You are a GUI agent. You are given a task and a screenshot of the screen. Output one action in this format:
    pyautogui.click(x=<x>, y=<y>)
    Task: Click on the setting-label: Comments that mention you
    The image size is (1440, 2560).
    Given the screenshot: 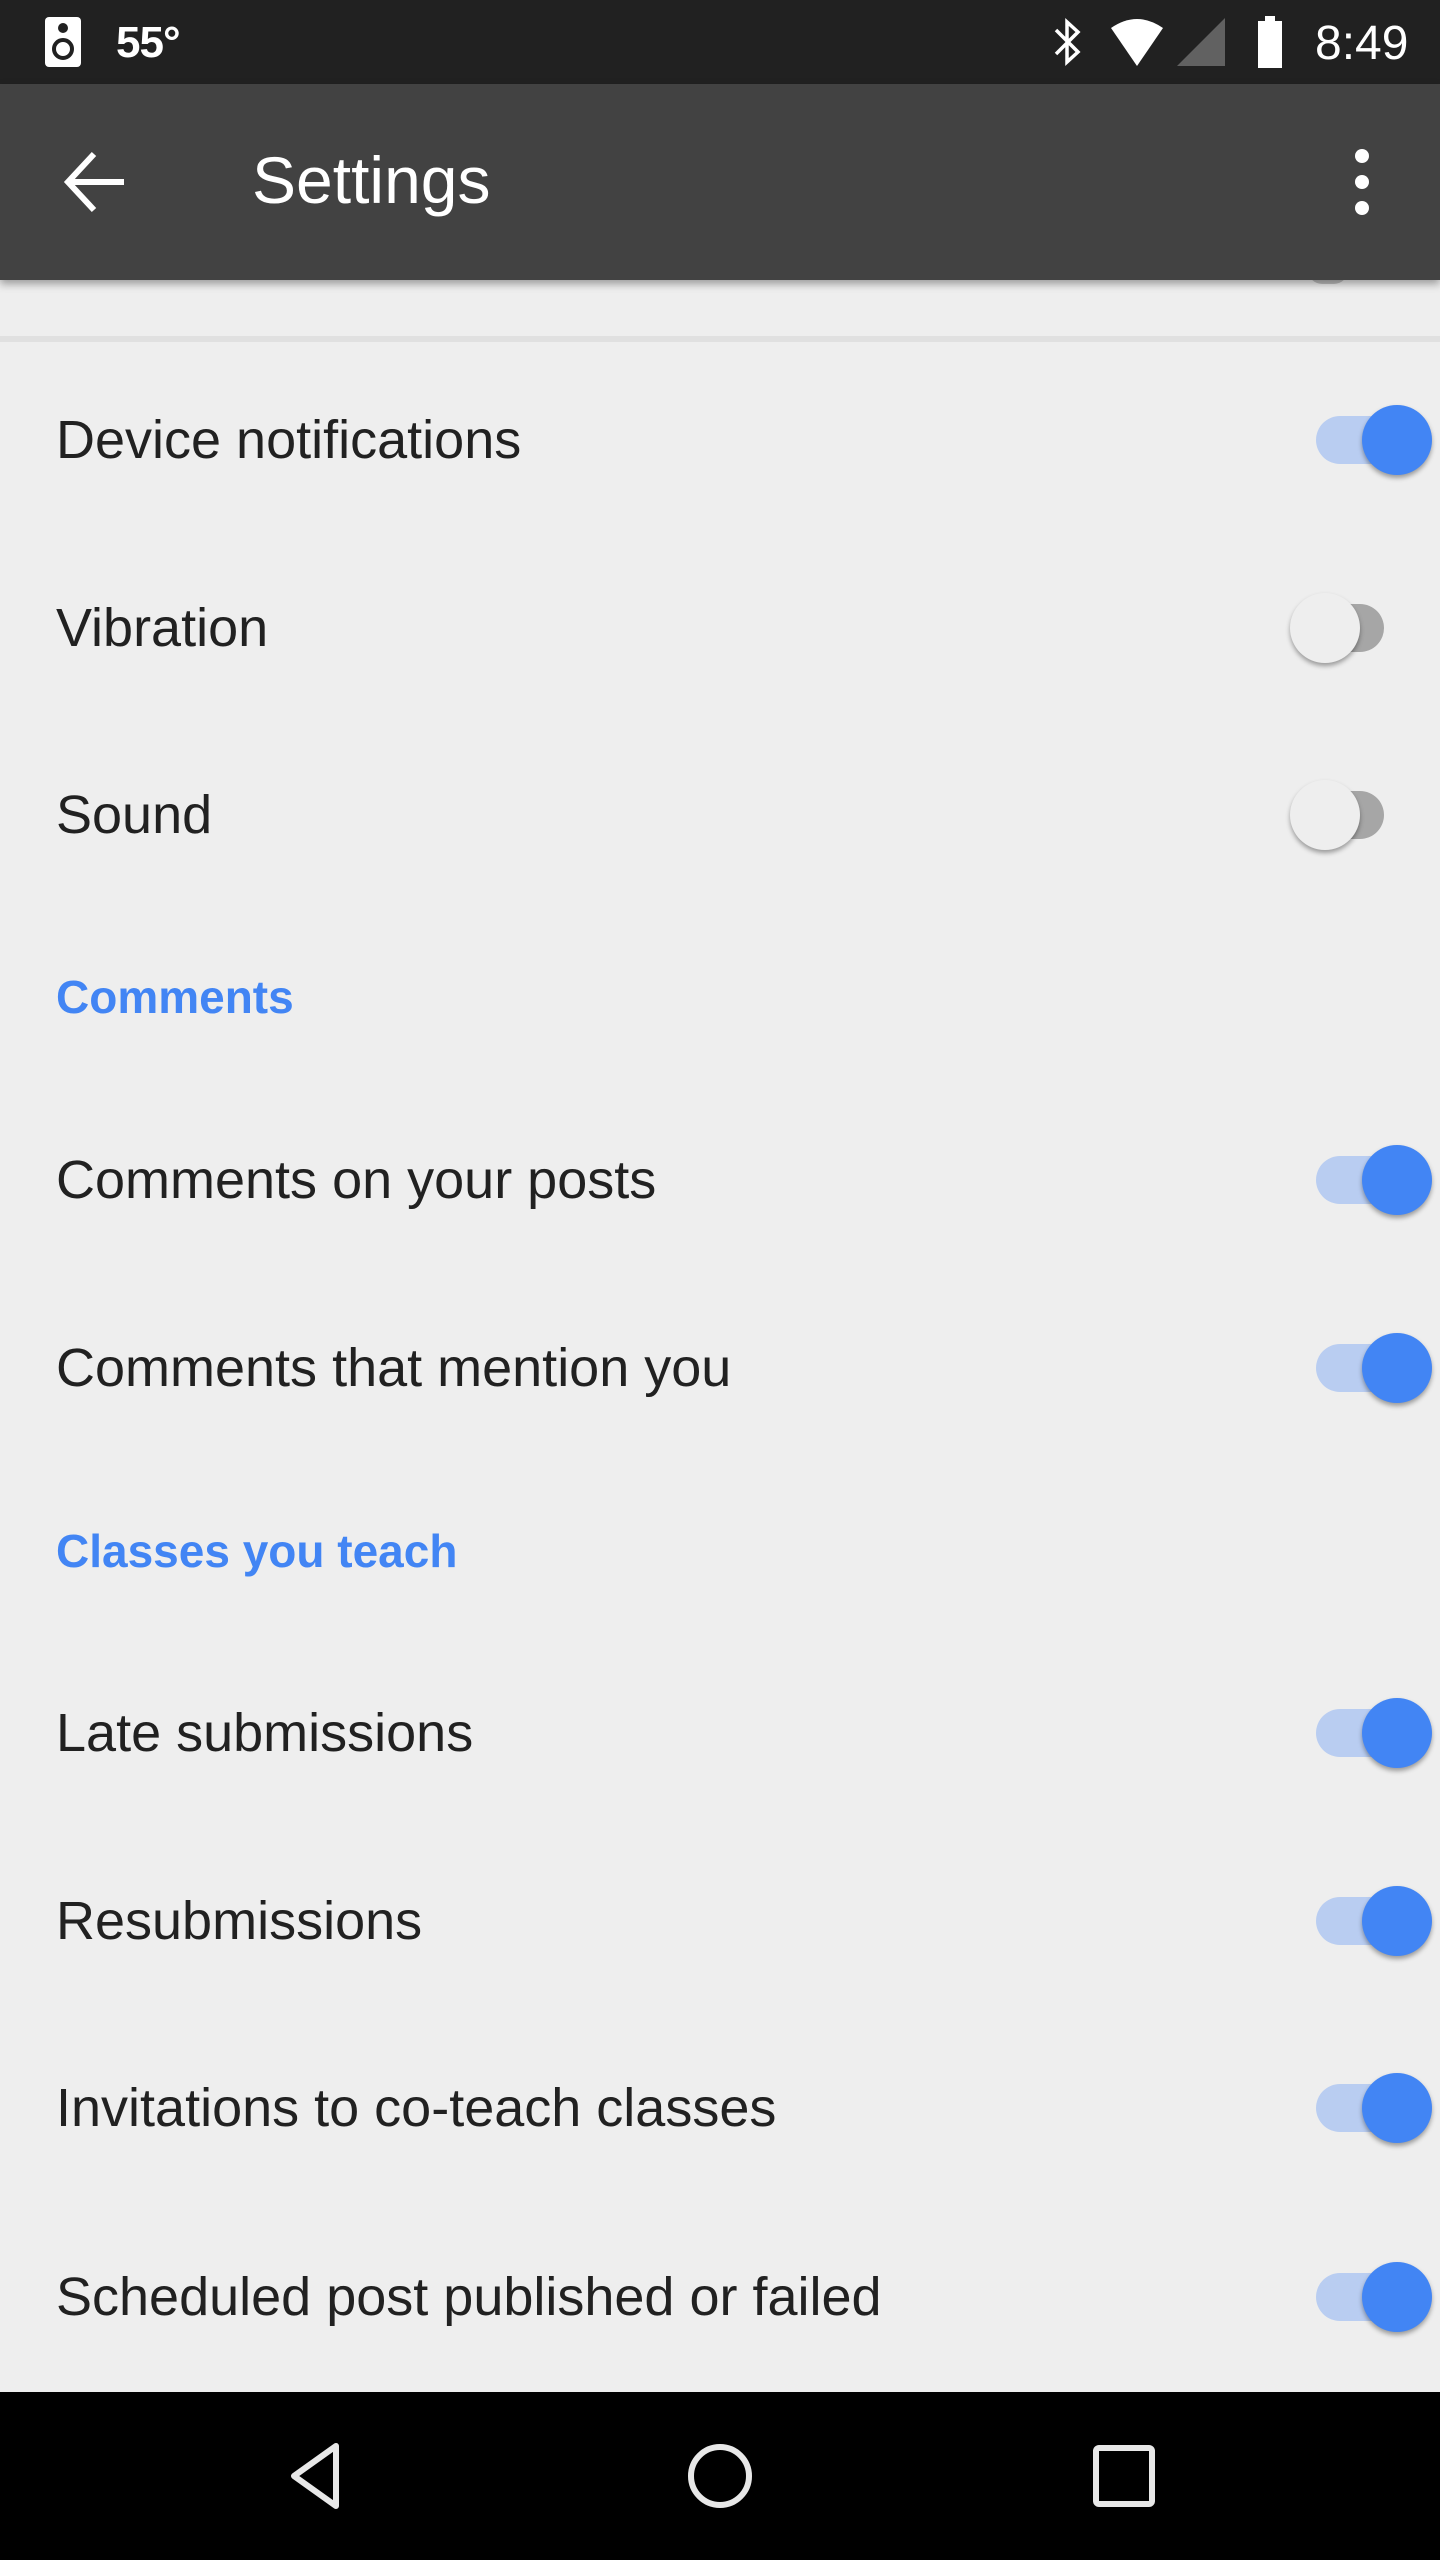 What is the action you would take?
    pyautogui.click(x=394, y=1368)
    